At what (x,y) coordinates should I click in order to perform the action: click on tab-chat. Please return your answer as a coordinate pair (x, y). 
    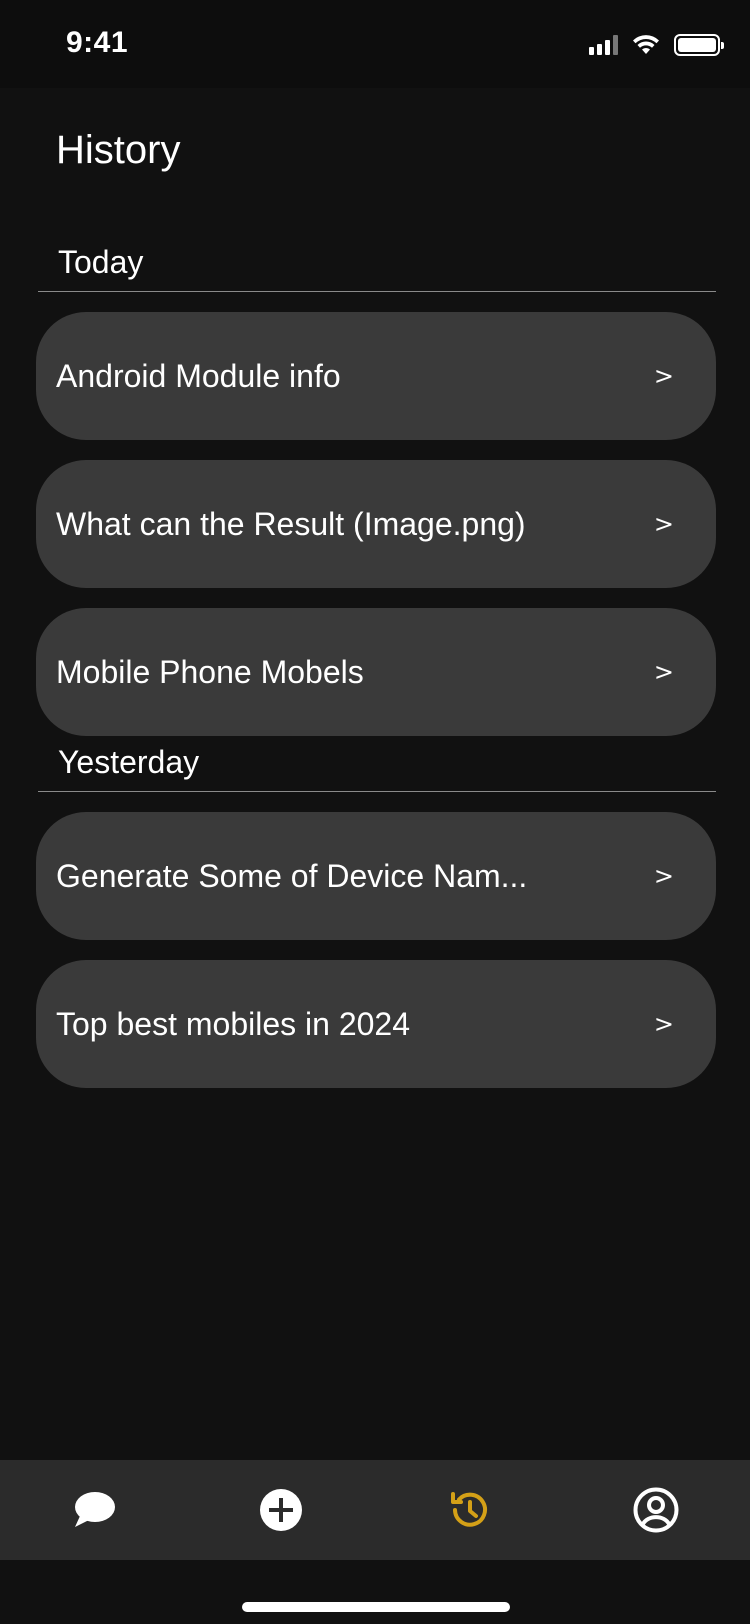
    Looking at the image, I should click on (94, 1510).